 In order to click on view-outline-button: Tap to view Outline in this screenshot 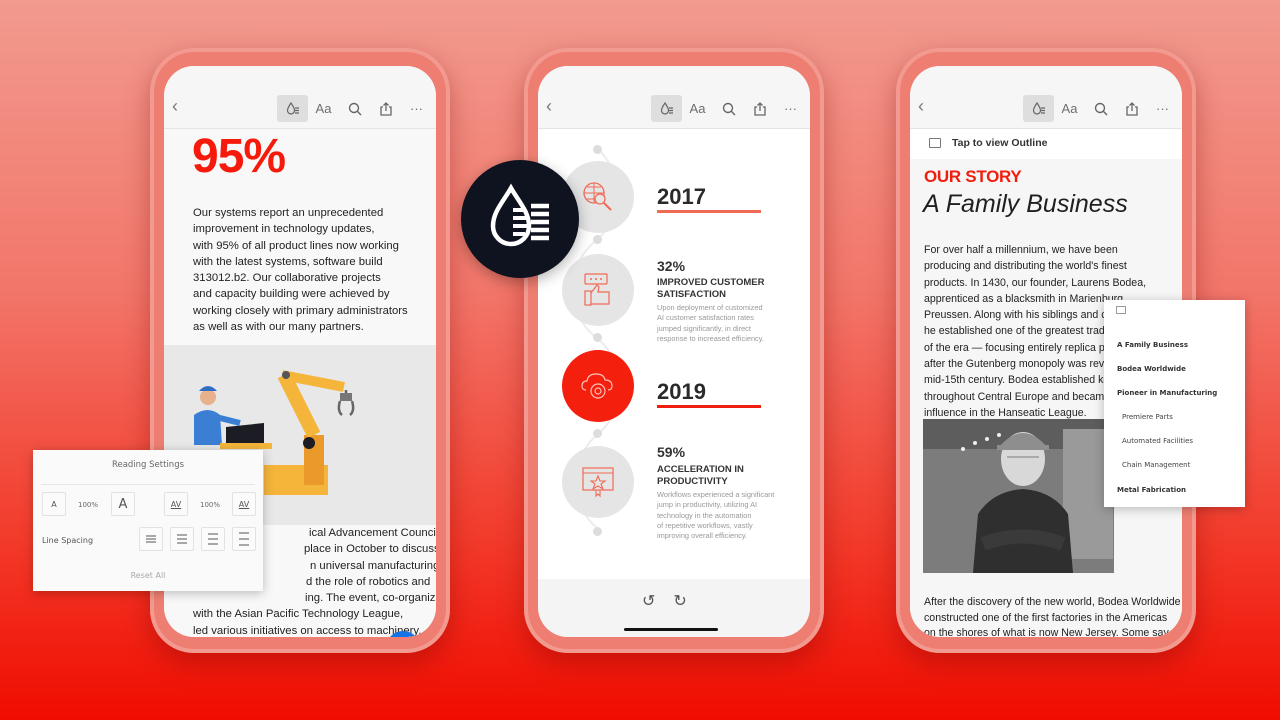, I will do `click(1046, 144)`.